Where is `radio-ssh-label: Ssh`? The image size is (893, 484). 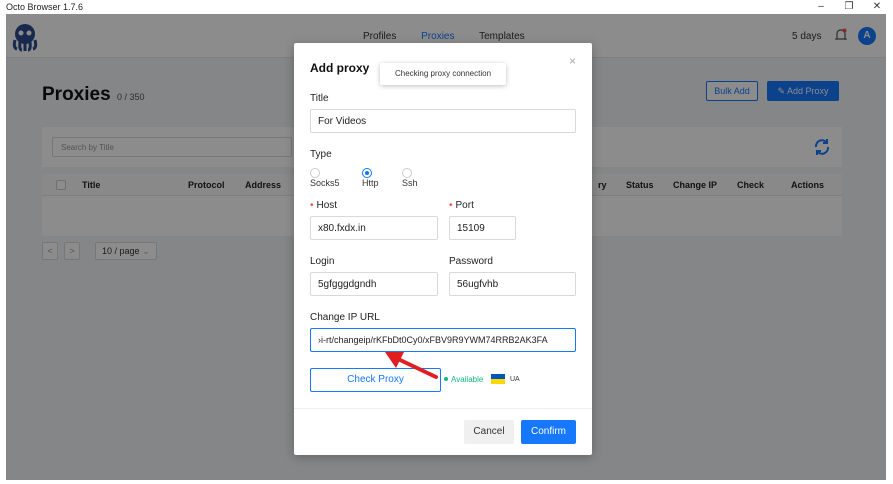
radio-ssh-label: Ssh is located at coordinates (410, 183).